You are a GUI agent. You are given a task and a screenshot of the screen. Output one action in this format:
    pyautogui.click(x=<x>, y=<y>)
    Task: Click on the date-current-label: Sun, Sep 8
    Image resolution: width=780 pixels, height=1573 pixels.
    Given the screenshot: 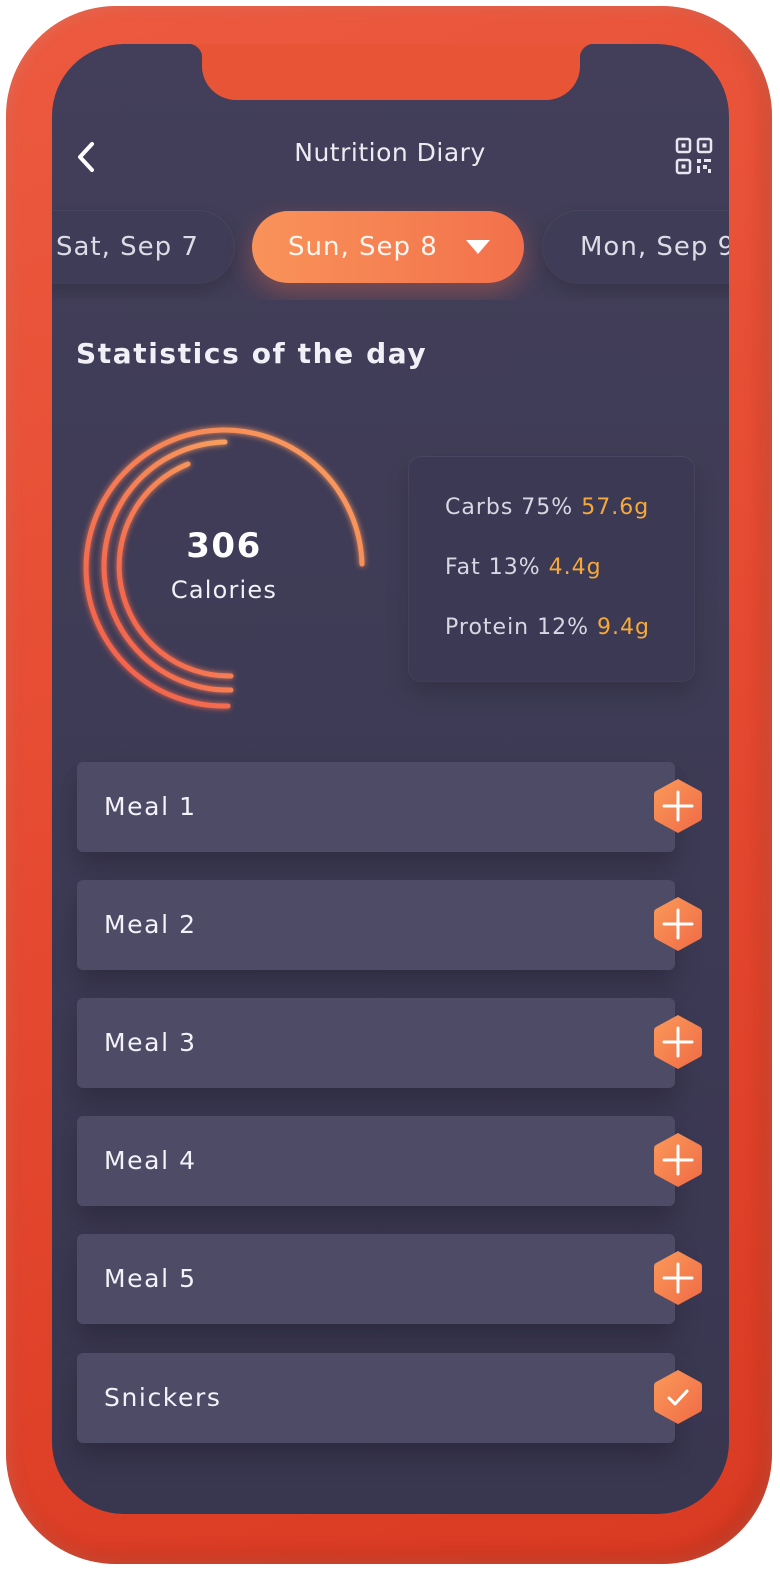 What is the action you would take?
    pyautogui.click(x=363, y=247)
    